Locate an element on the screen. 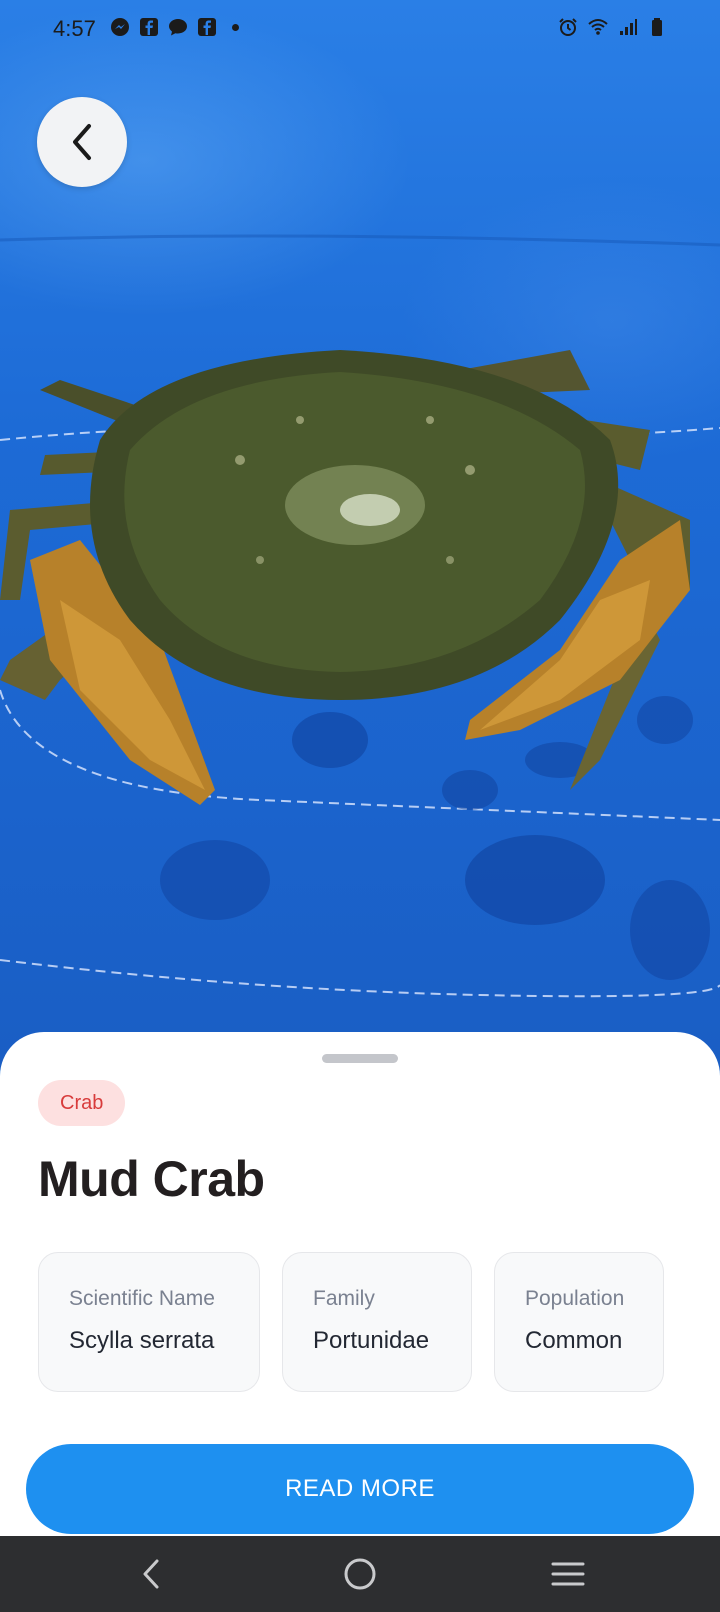  nav-home-button is located at coordinates (360, 1574).